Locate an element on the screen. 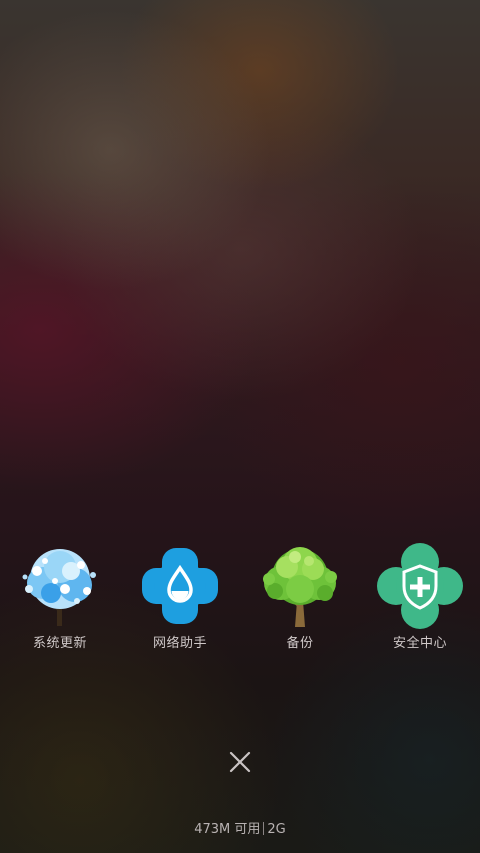  system-update-shortcut: 系统更新 is located at coordinates (60, 600).